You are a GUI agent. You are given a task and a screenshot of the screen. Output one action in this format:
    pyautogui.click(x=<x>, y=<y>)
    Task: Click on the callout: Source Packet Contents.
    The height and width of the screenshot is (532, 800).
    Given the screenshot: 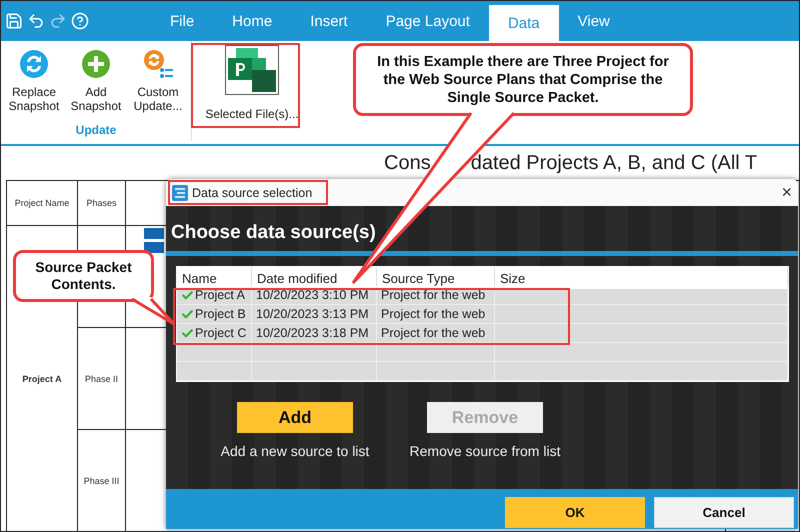 What is the action you would take?
    pyautogui.click(x=83, y=276)
    